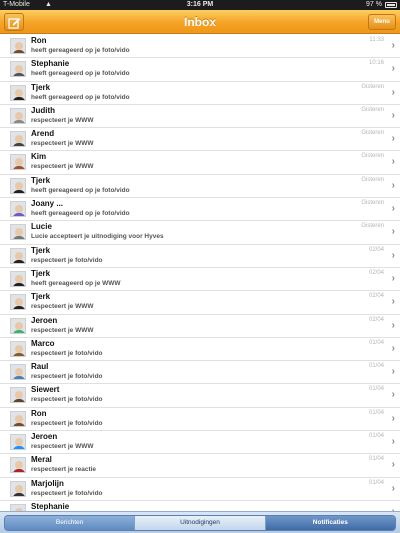 The width and height of the screenshot is (400, 533). What do you see at coordinates (43, 343) in the screenshot?
I see `sender-name: Marco` at bounding box center [43, 343].